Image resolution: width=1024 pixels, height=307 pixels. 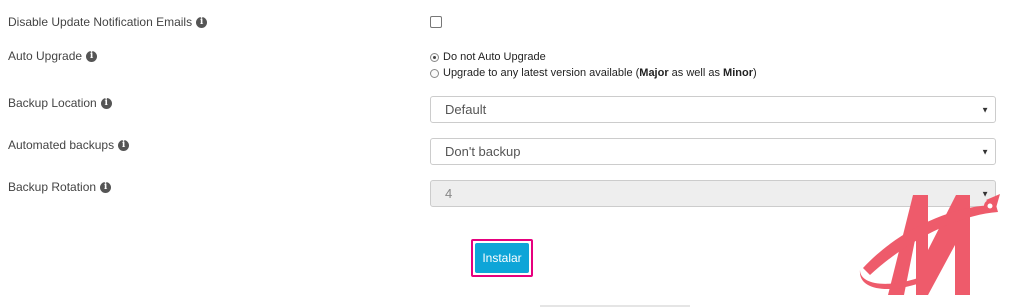 I want to click on auto-upgrade-label-group: Auto Upgrade i, so click(x=53, y=56).